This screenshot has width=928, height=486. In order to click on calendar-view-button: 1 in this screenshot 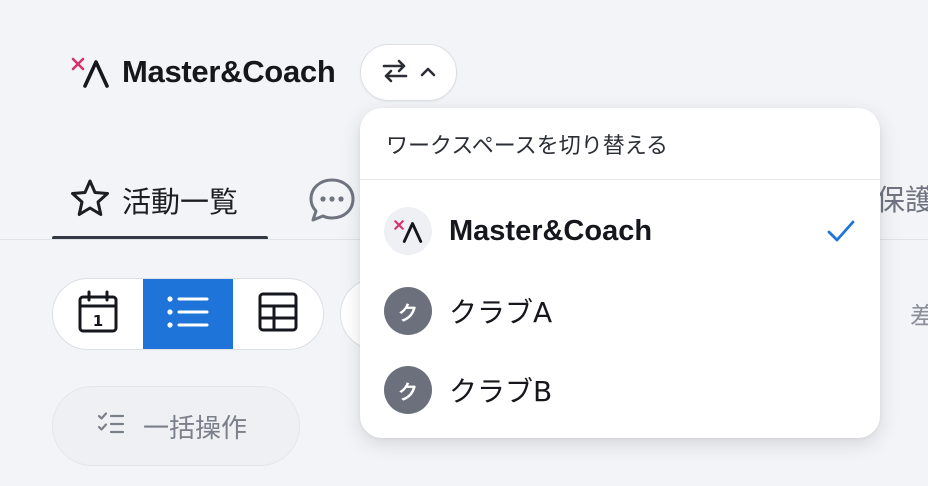, I will do `click(98, 314)`.